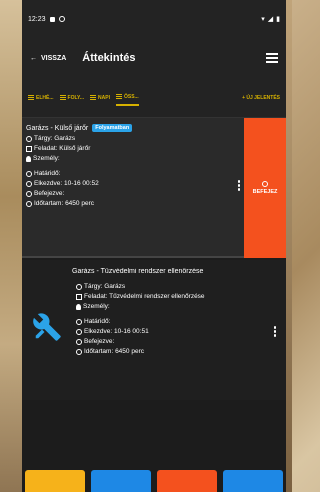  I want to click on background-wall-right, so click(289, 246).